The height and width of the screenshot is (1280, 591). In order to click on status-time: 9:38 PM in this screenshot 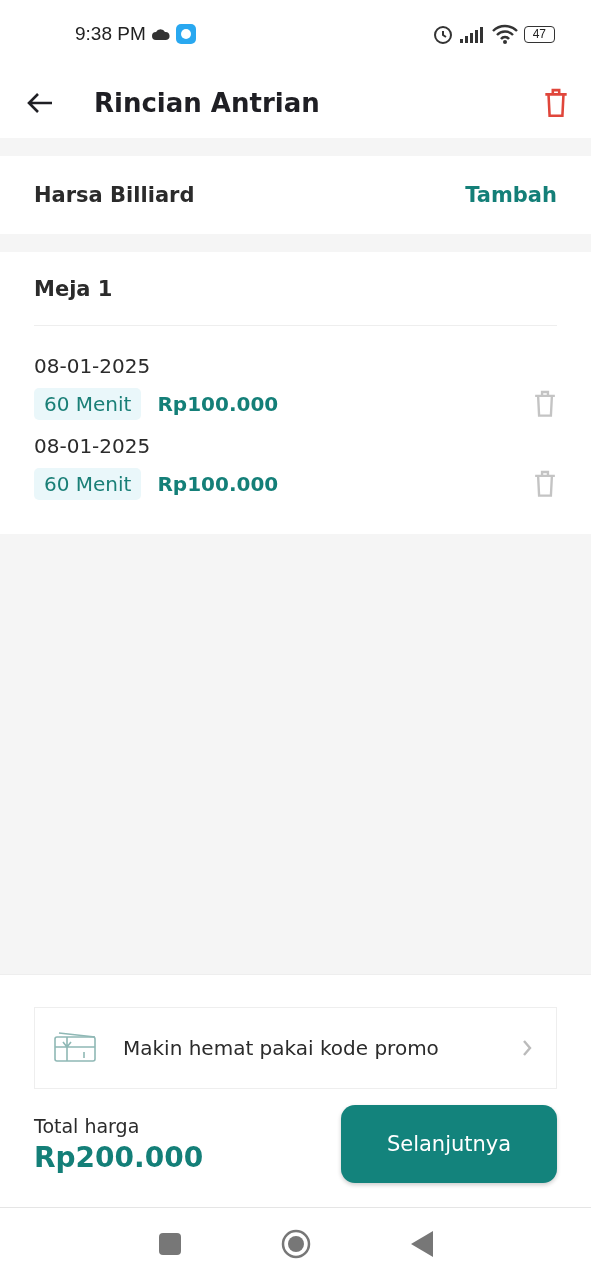, I will do `click(110, 34)`.